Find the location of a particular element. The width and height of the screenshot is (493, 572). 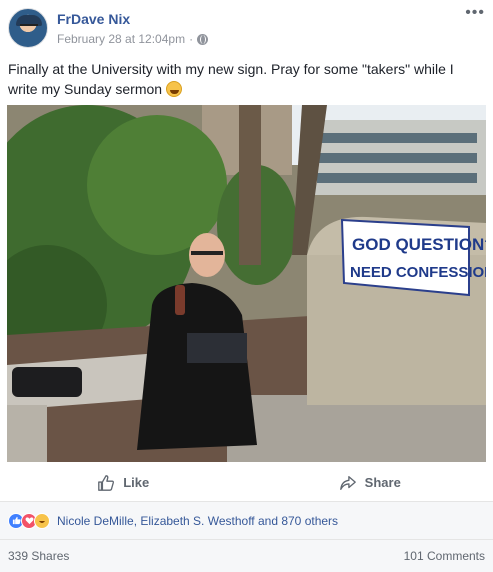

share-button: Share is located at coordinates (370, 482).